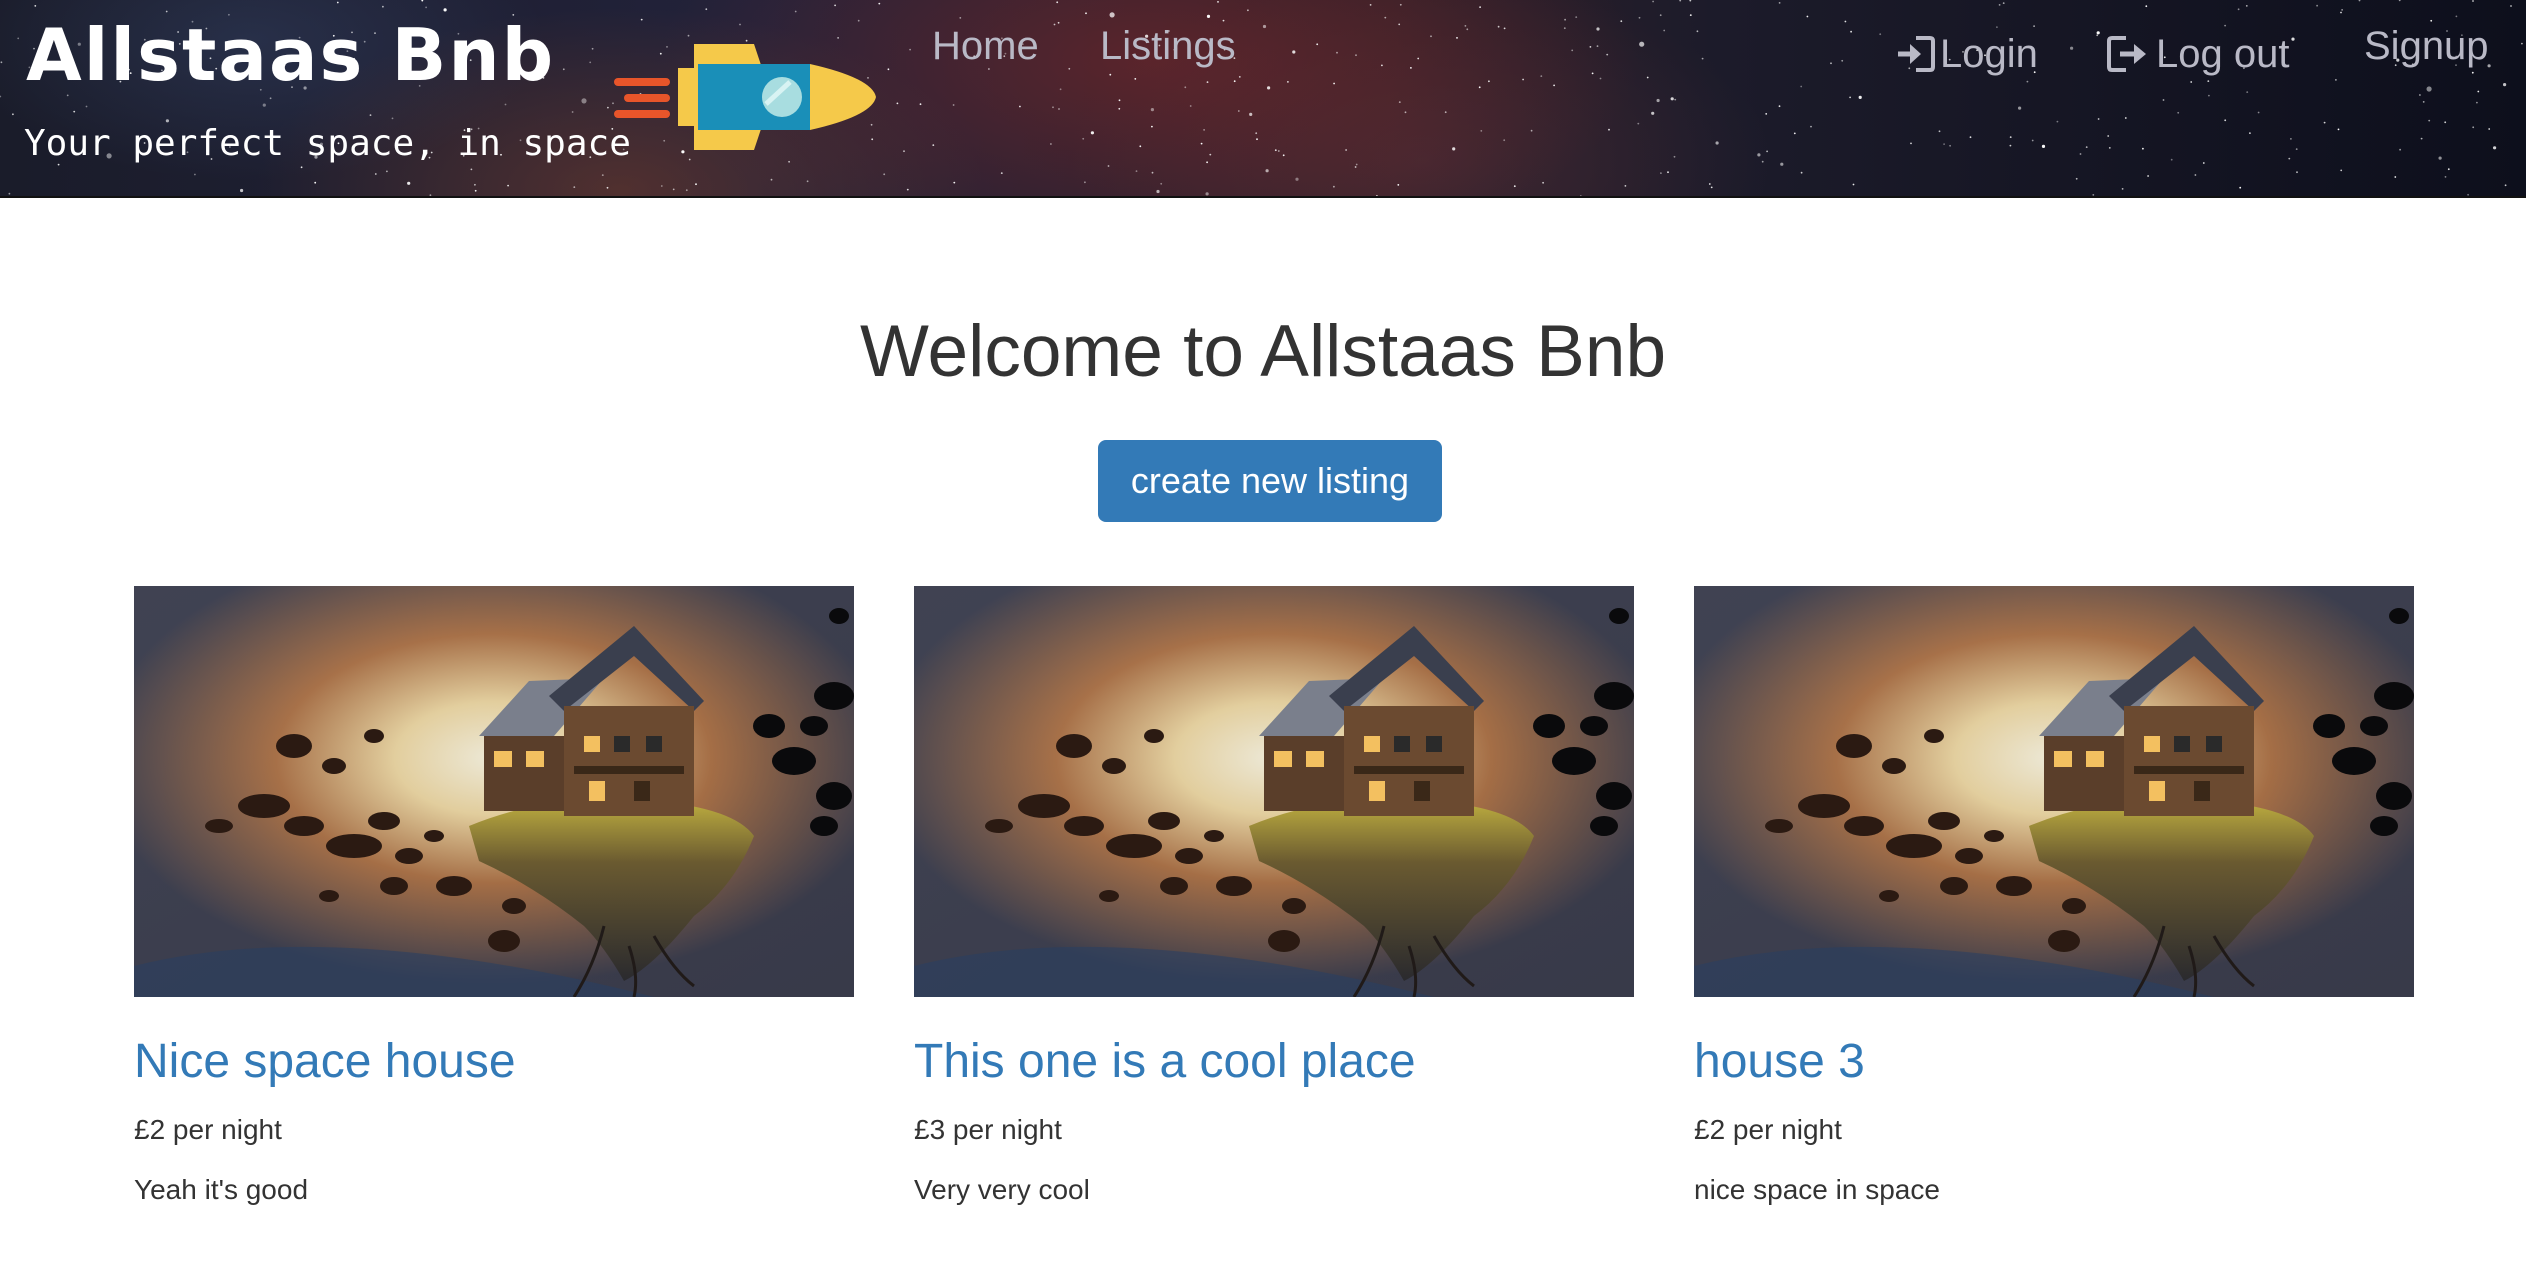 The image size is (2526, 1276). I want to click on listing-title: This one is a cool place, so click(1165, 1061).